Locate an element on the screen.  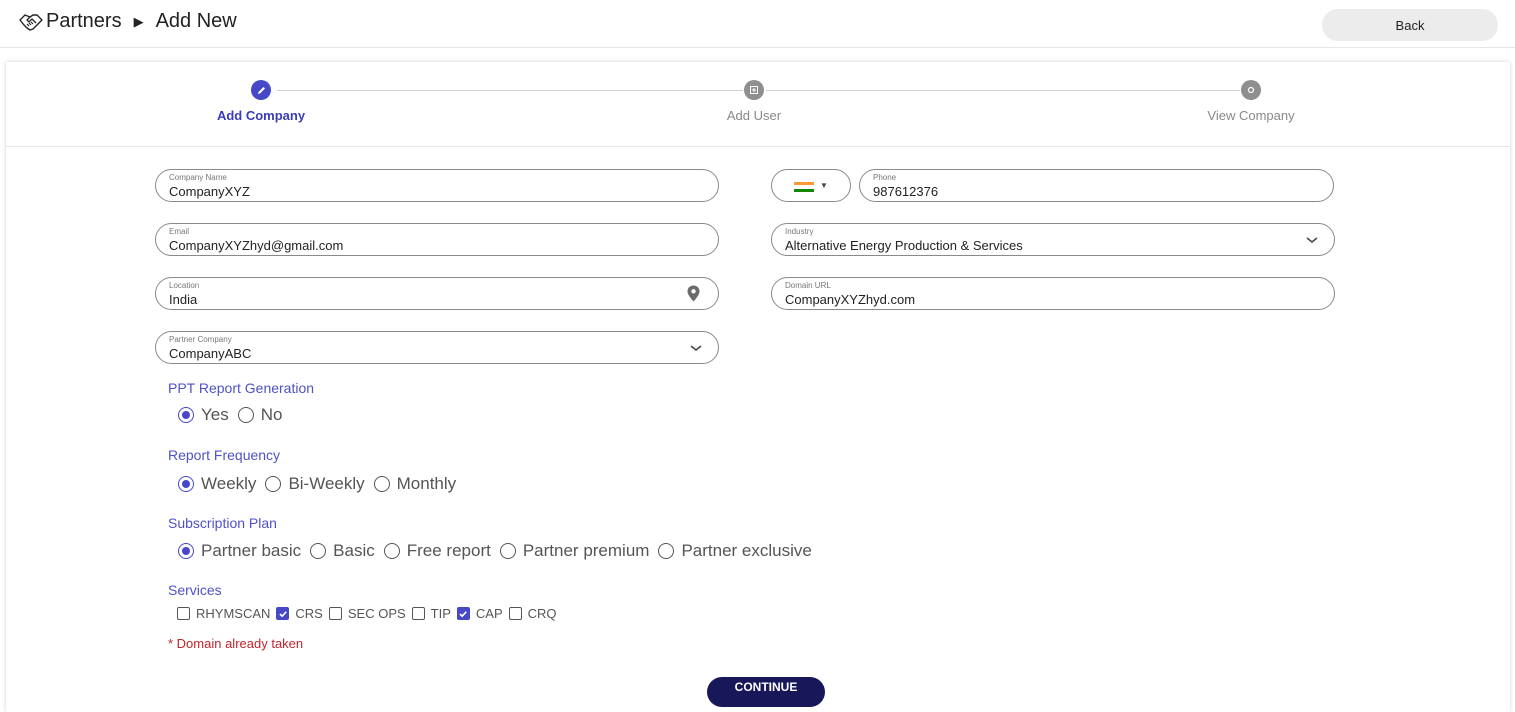
field-value: CompanyXYZhyd.com is located at coordinates (850, 299).